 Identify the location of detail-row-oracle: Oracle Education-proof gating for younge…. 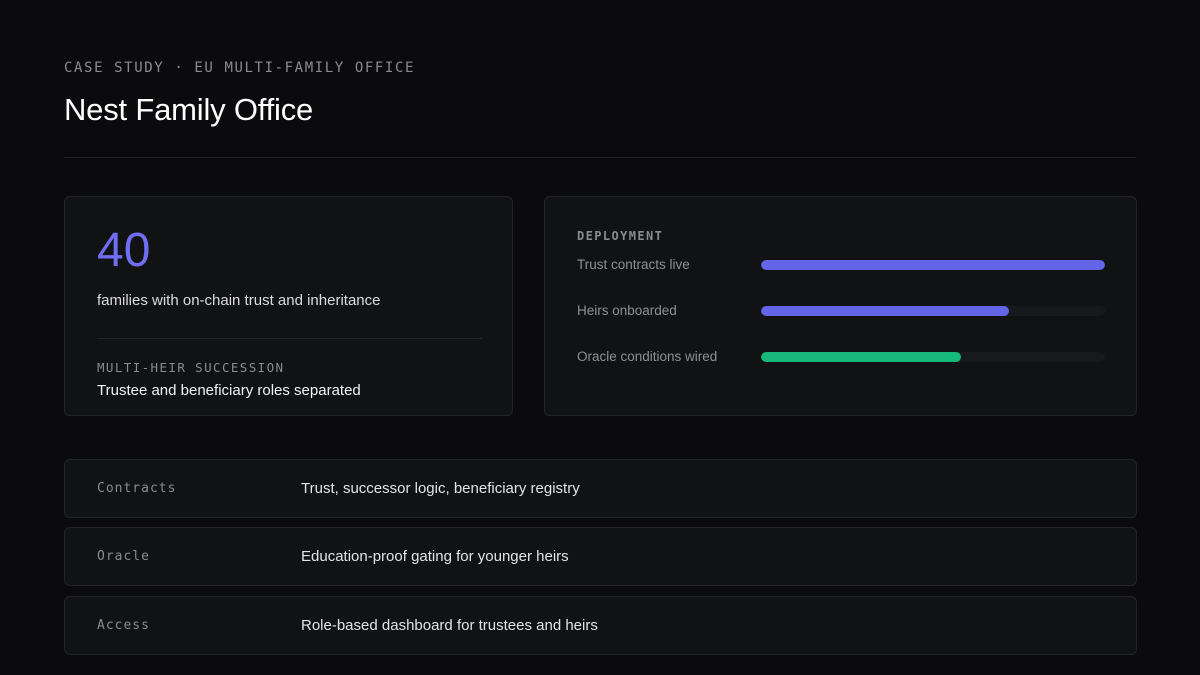
(600, 556).